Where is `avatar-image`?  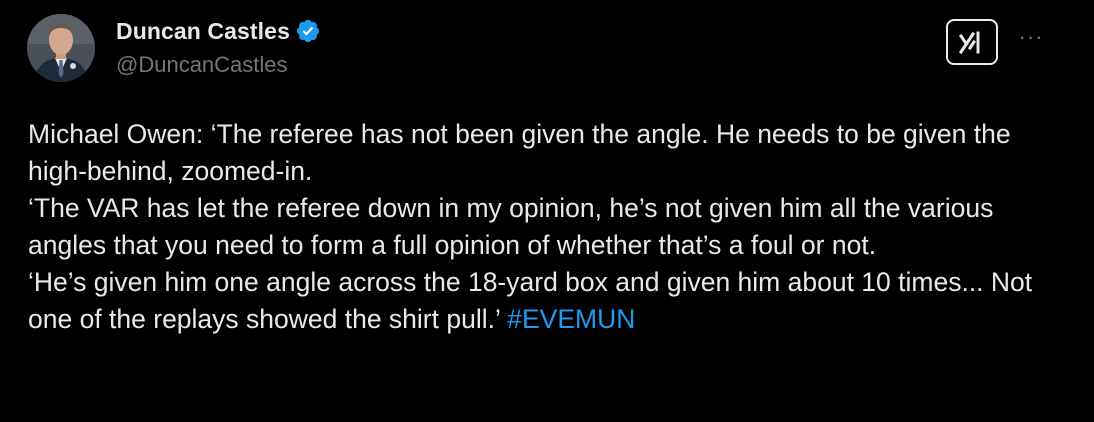 avatar-image is located at coordinates (61, 48).